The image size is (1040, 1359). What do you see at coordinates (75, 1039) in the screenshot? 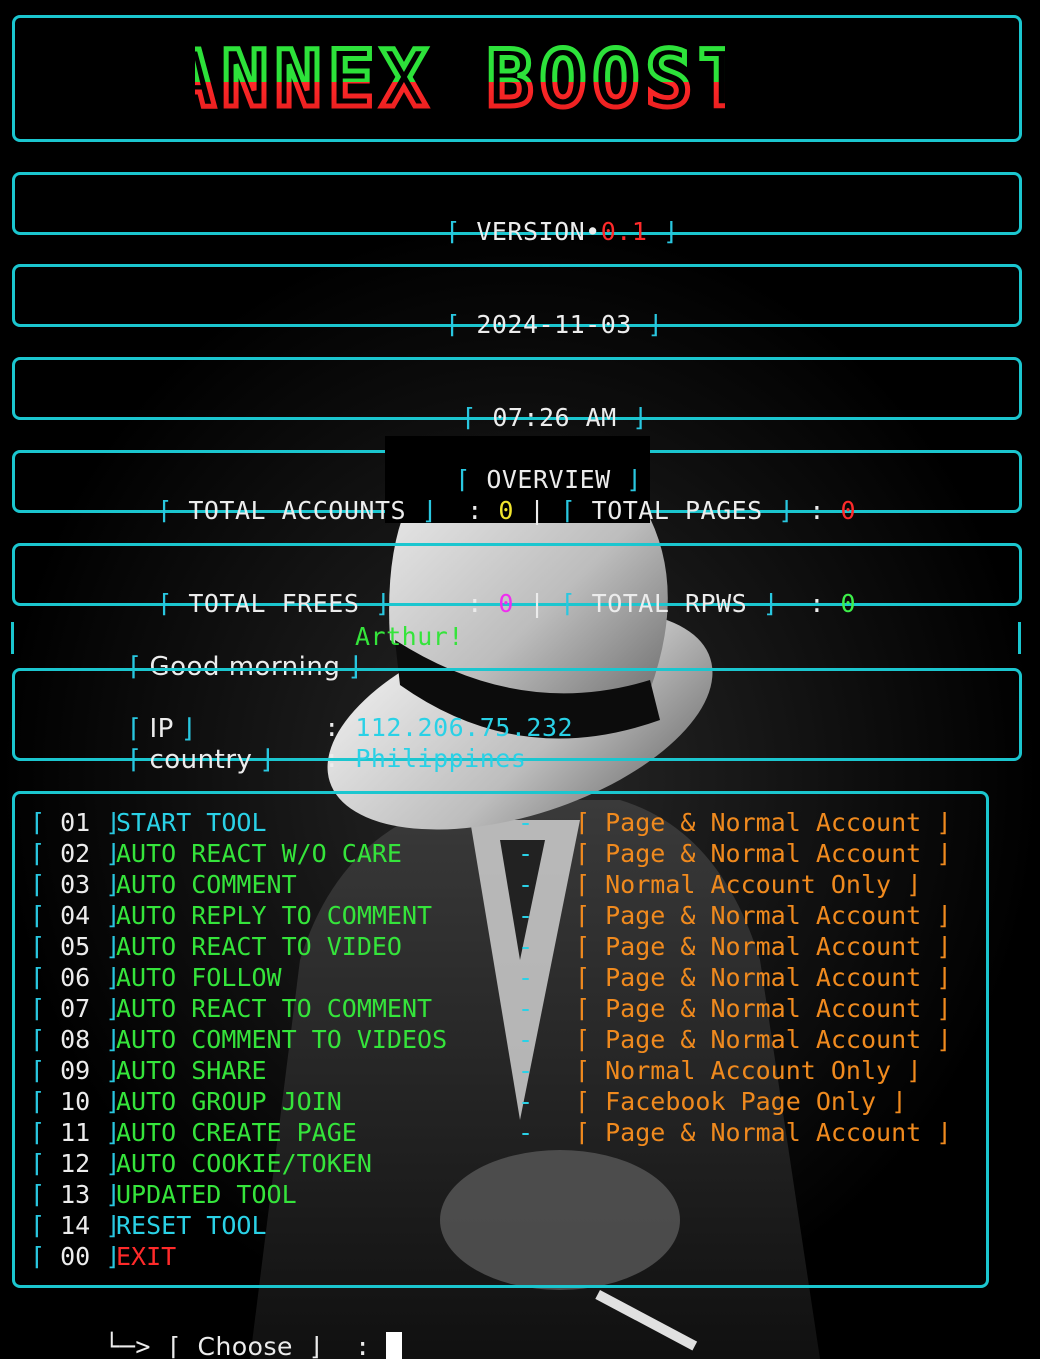
I see `menu-item-number: ⌈ 08 ⌋` at bounding box center [75, 1039].